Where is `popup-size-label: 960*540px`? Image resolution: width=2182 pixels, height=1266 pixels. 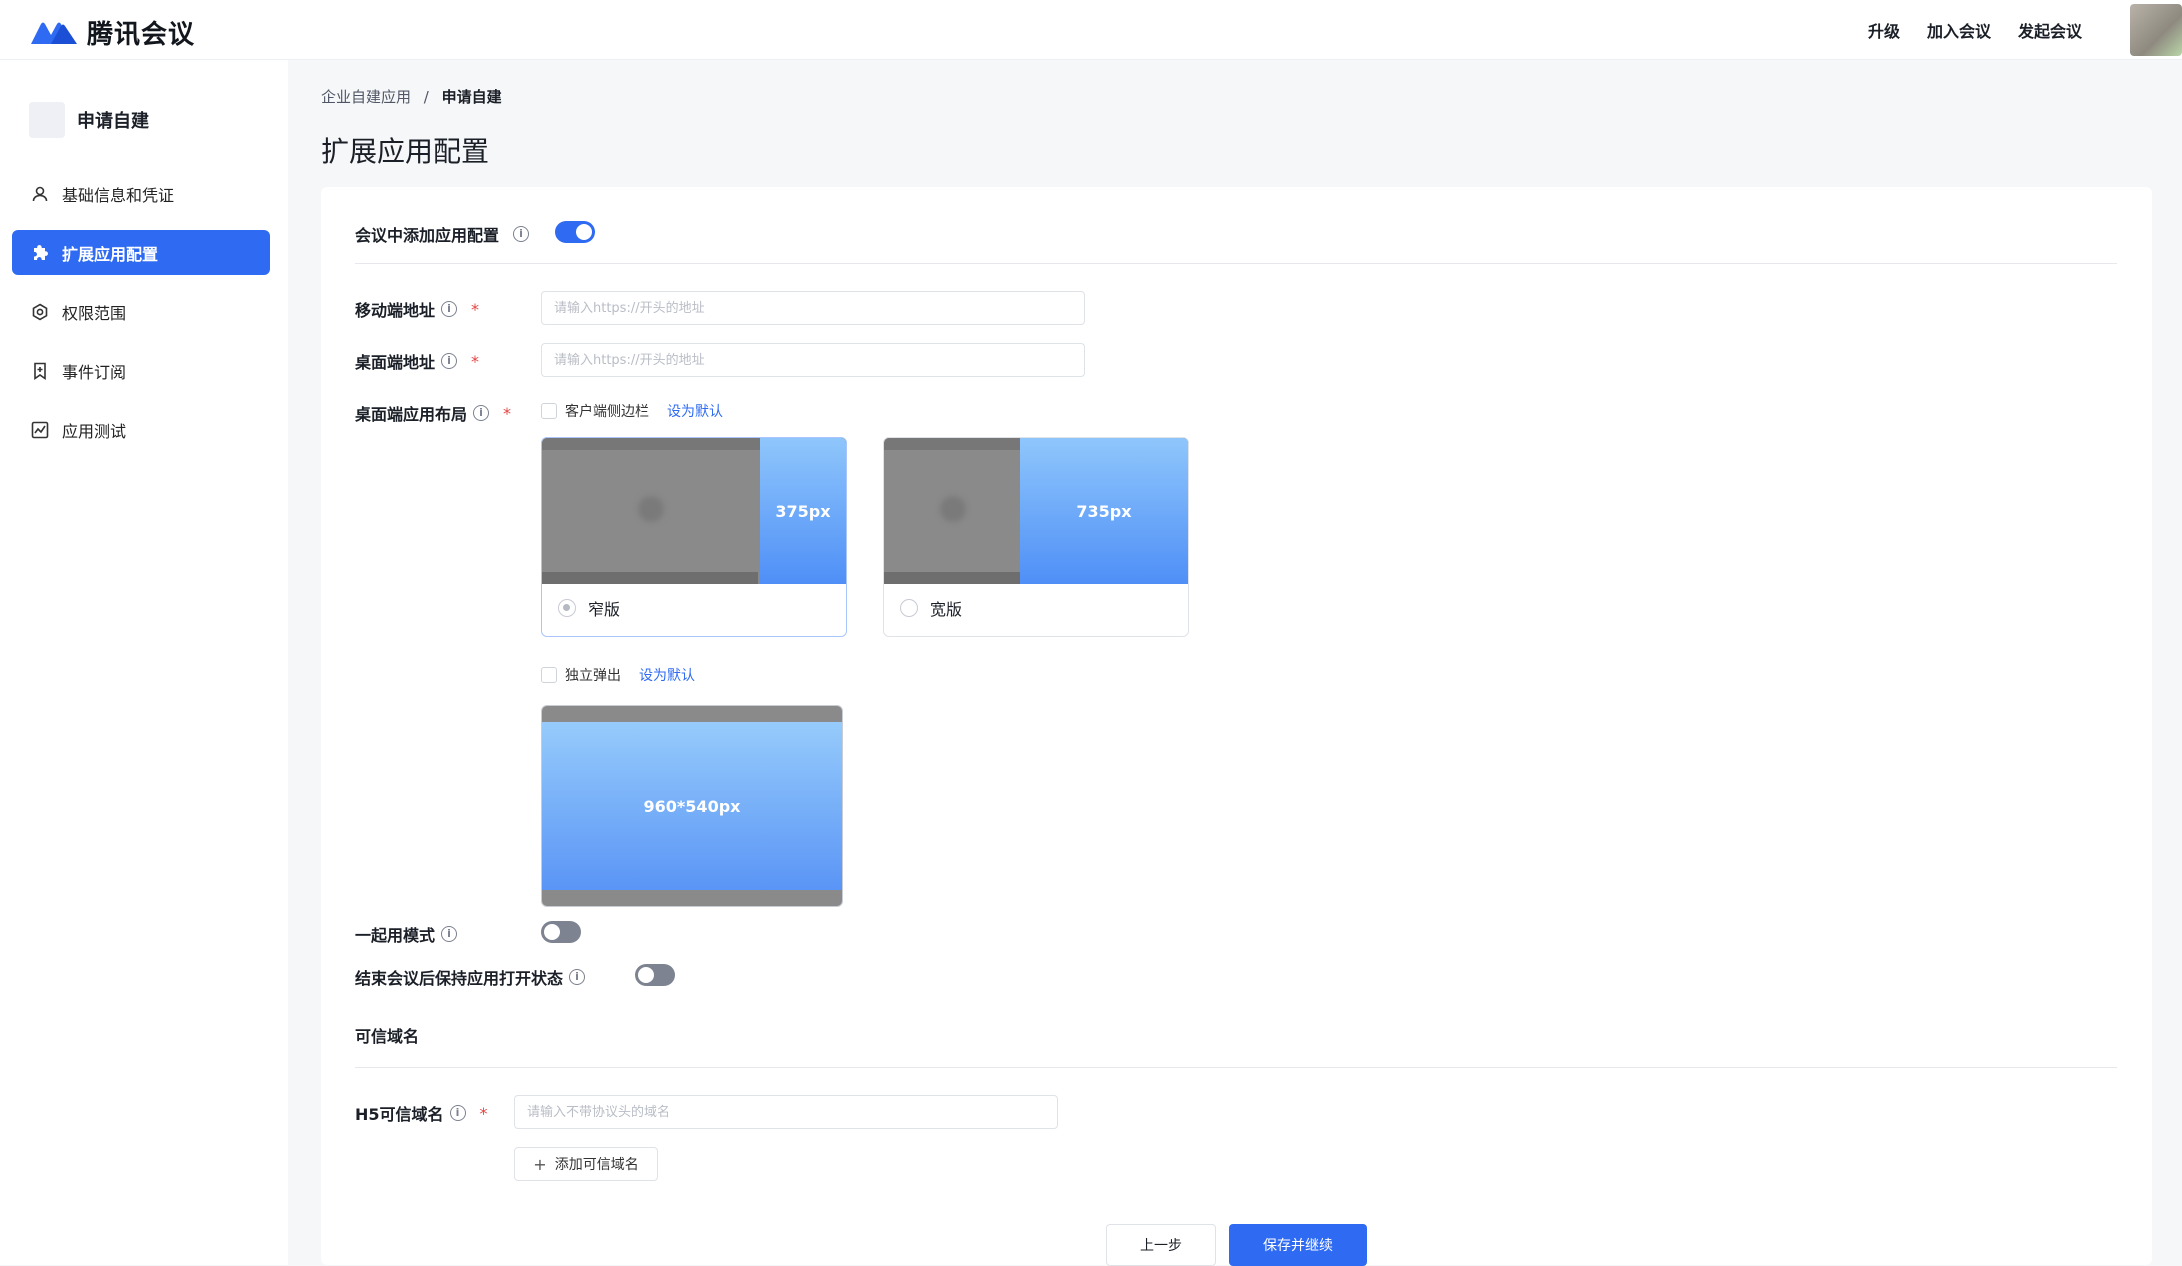 popup-size-label: 960*540px is located at coordinates (692, 806).